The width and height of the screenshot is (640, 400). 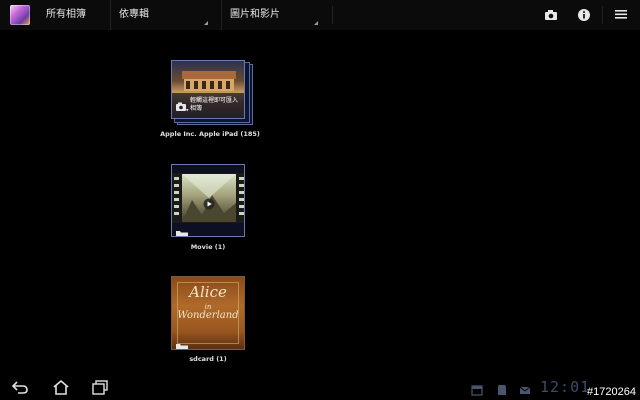 I want to click on album-sdcard: Alice in Wonderland sdcard (1), so click(x=210, y=322).